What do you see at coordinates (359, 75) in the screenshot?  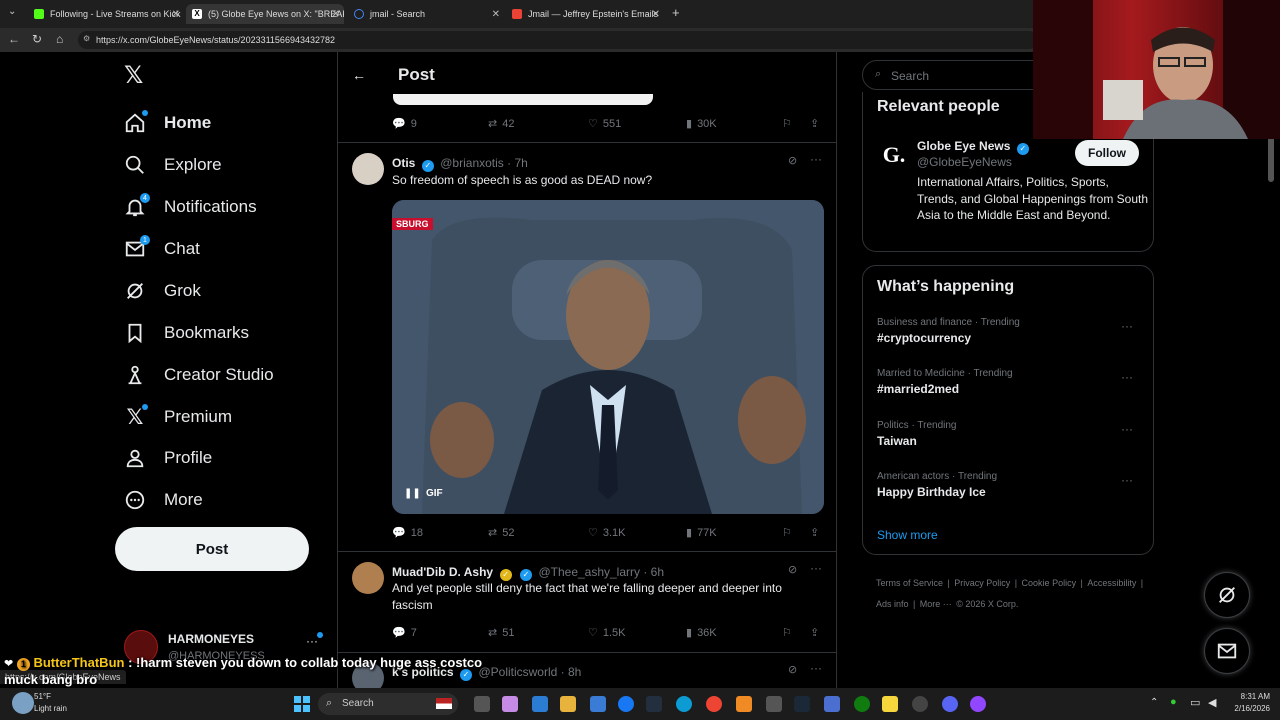 I see `back-arrow-icon: ←` at bounding box center [359, 75].